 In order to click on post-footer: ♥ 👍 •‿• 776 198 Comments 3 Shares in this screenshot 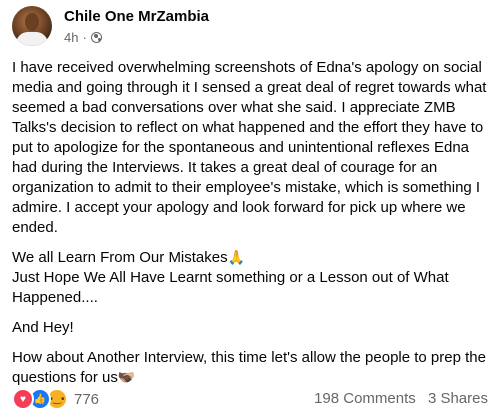, I will do `click(250, 399)`.